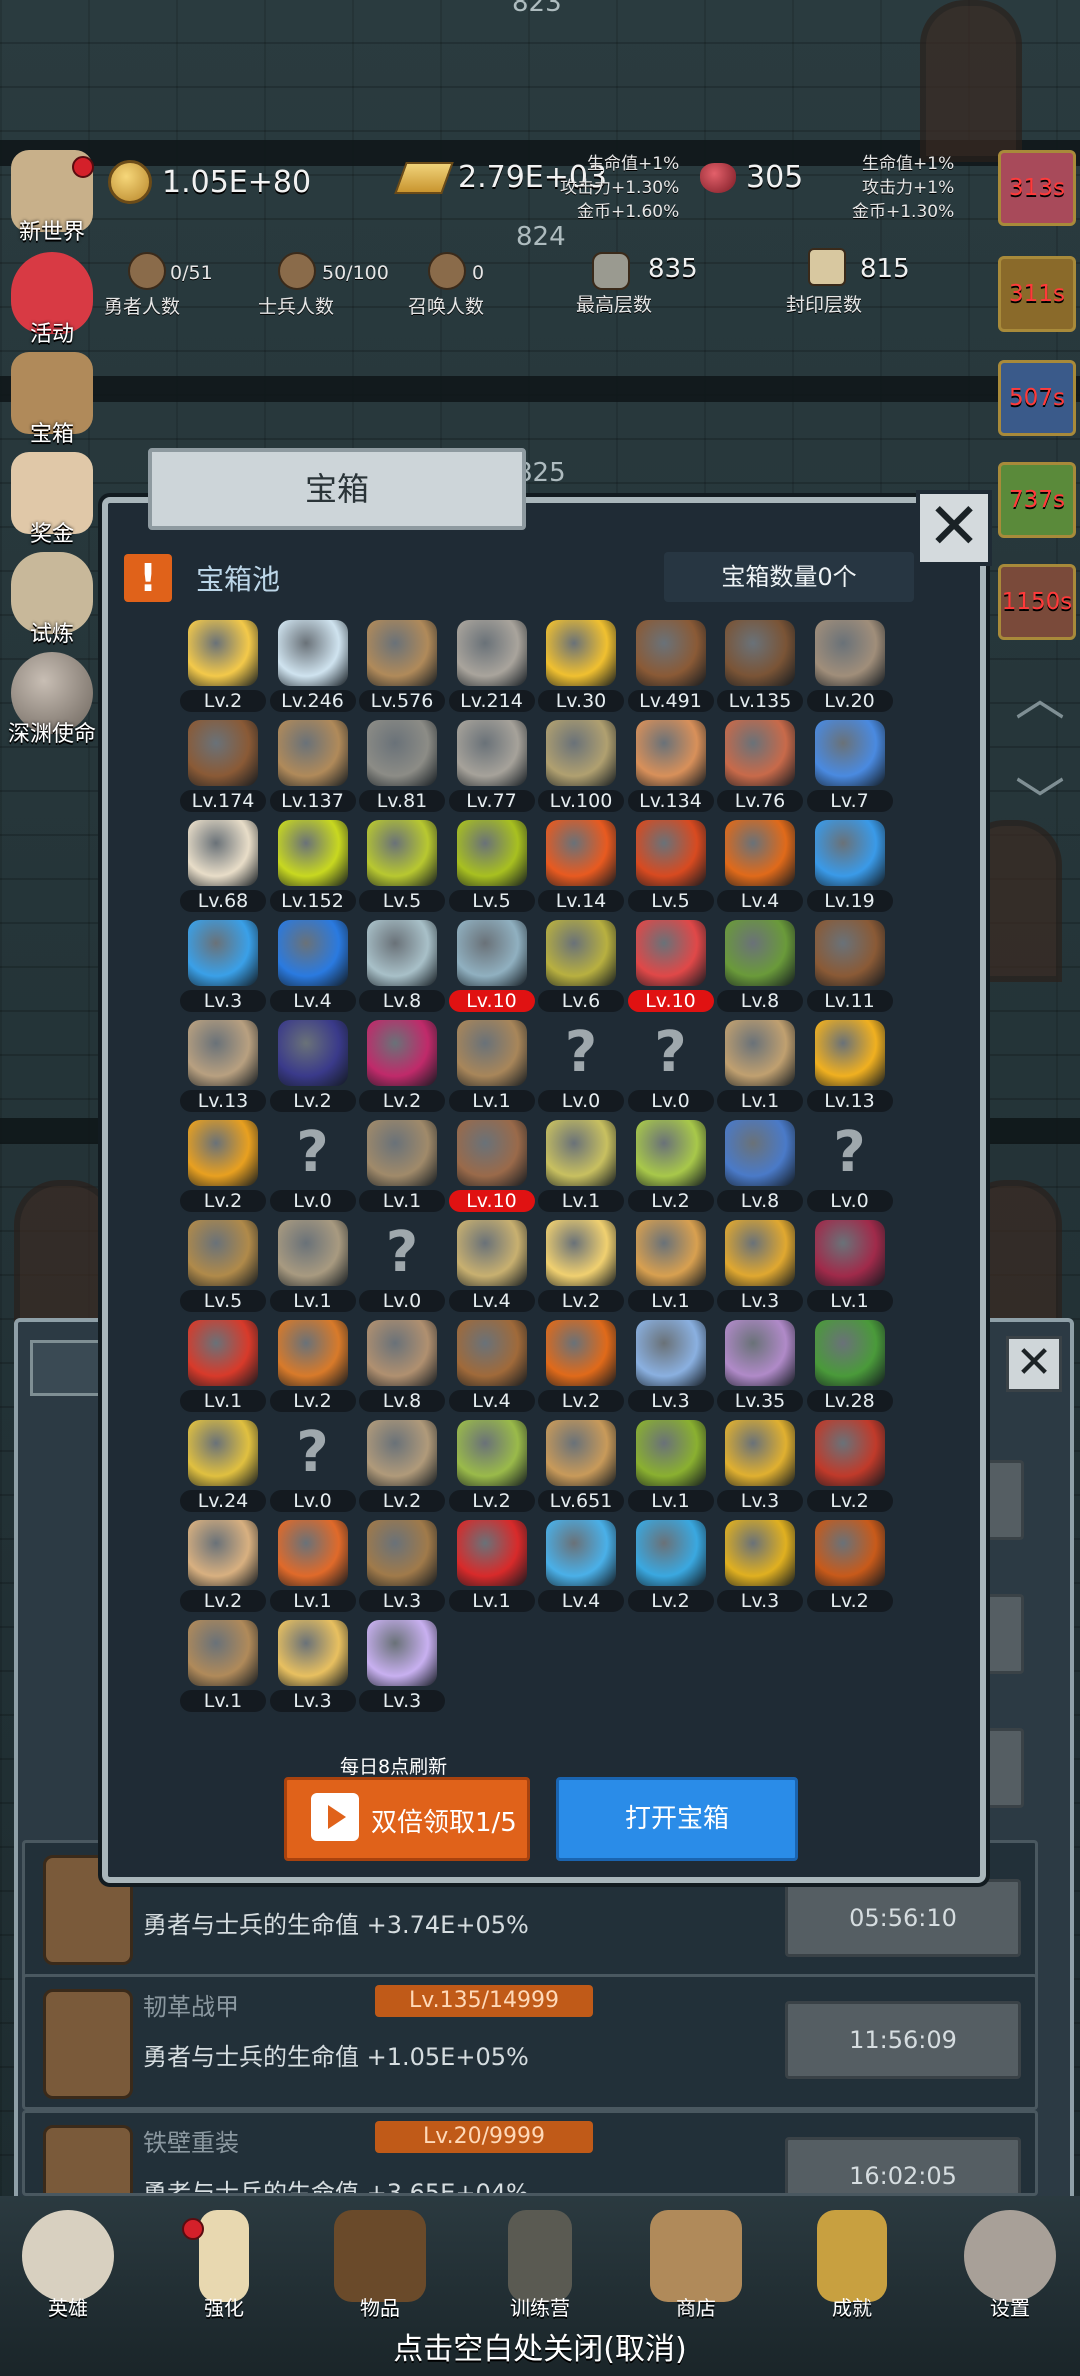 This screenshot has width=1080, height=2376. I want to click on chest-item: Lv.214, so click(491, 666).